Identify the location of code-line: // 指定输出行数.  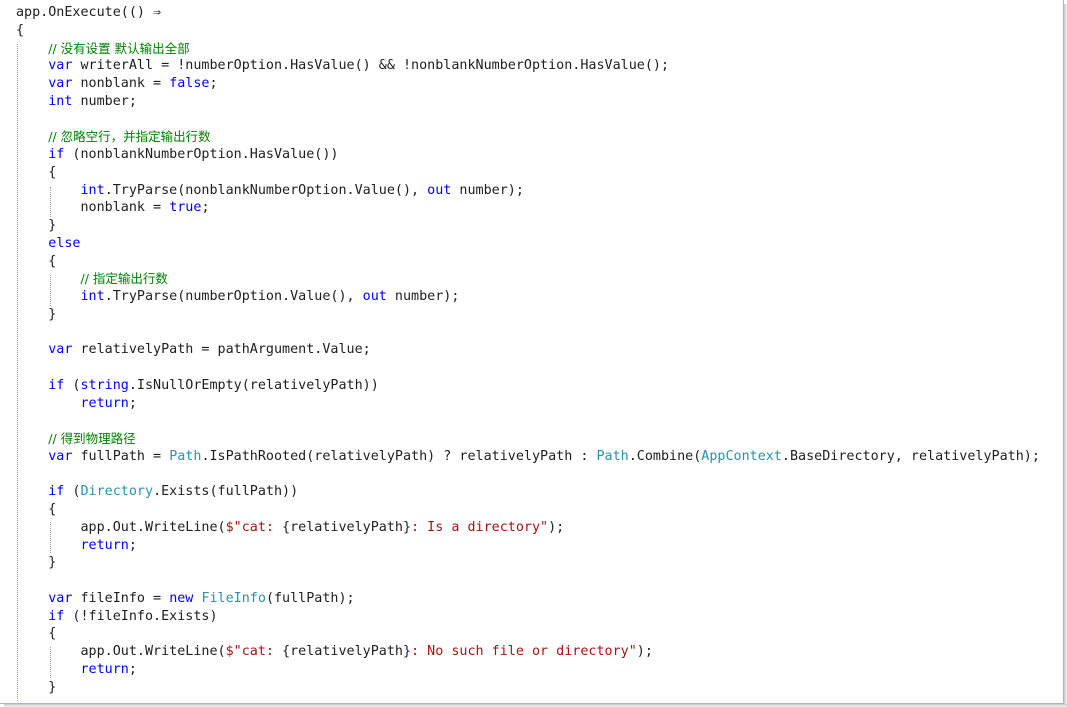
(92, 279).